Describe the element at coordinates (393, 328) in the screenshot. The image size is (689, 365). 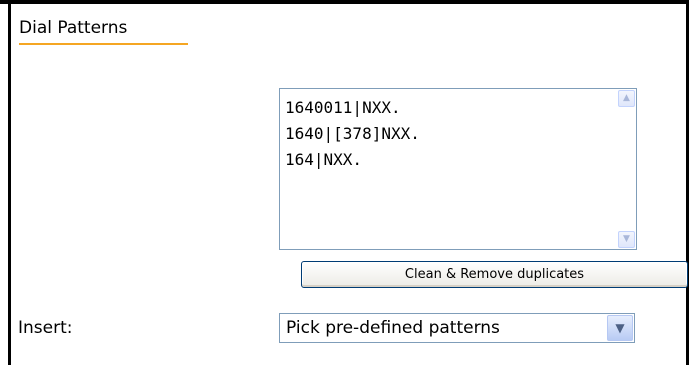
I see `pattern-select-value: Pick pre-defined patterns` at that location.